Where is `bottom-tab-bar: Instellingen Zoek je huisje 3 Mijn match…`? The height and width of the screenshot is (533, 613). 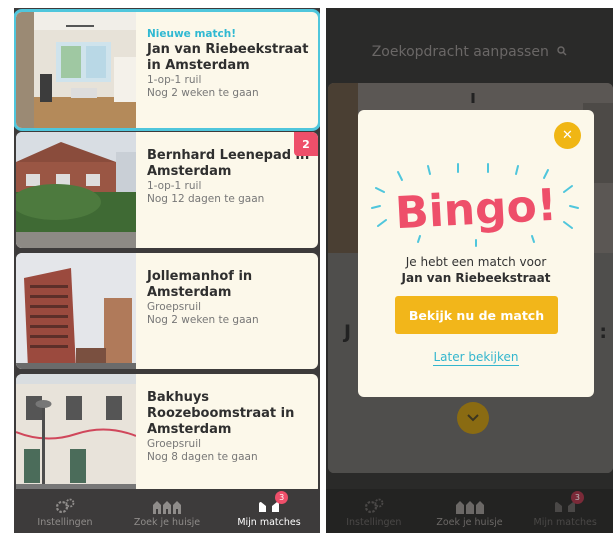 bottom-tab-bar: Instellingen Zoek je huisje 3 Mijn match… is located at coordinates (167, 511).